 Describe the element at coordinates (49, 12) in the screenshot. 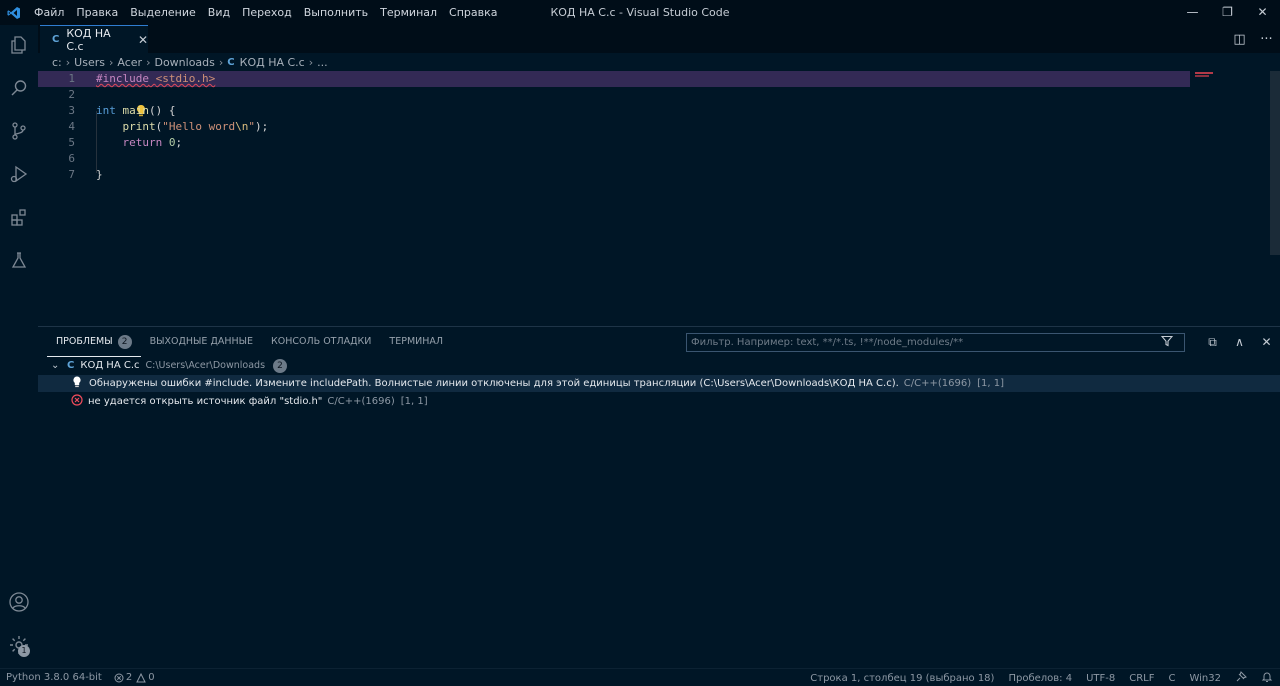

I see `menu-file: Файл` at that location.